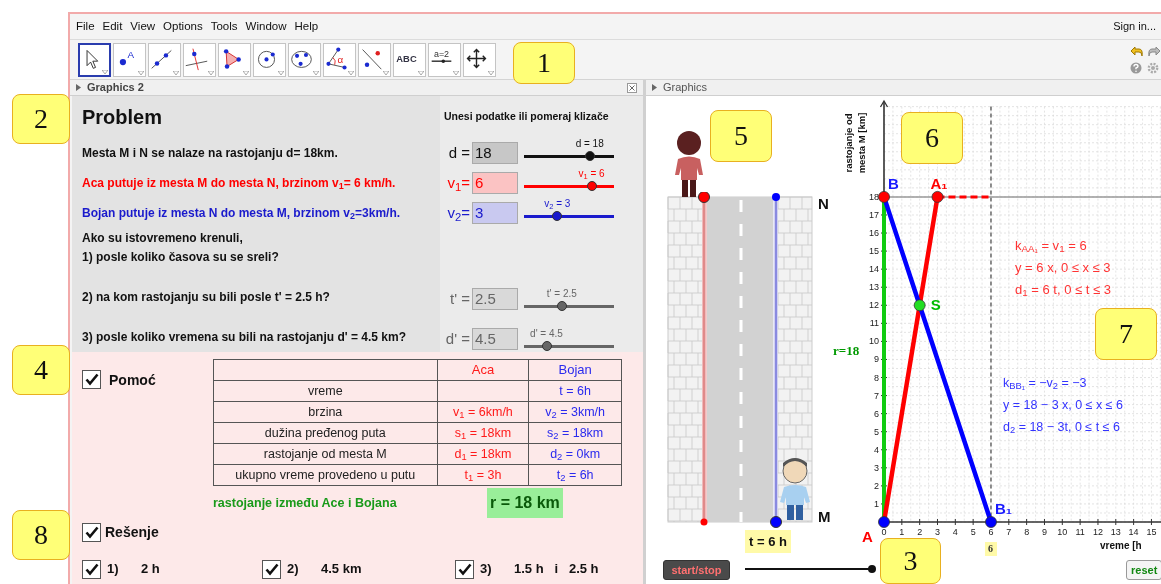 This screenshot has height=584, width=1161. What do you see at coordinates (874, 251) in the screenshot?
I see `tick-label: 15` at bounding box center [874, 251].